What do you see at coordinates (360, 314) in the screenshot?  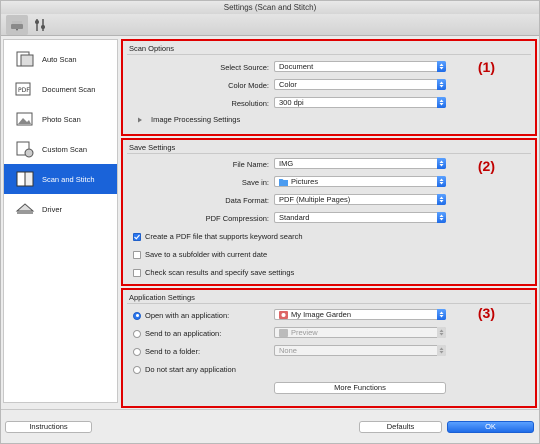 I see `open-with-application-dropdown: My Image Garden` at bounding box center [360, 314].